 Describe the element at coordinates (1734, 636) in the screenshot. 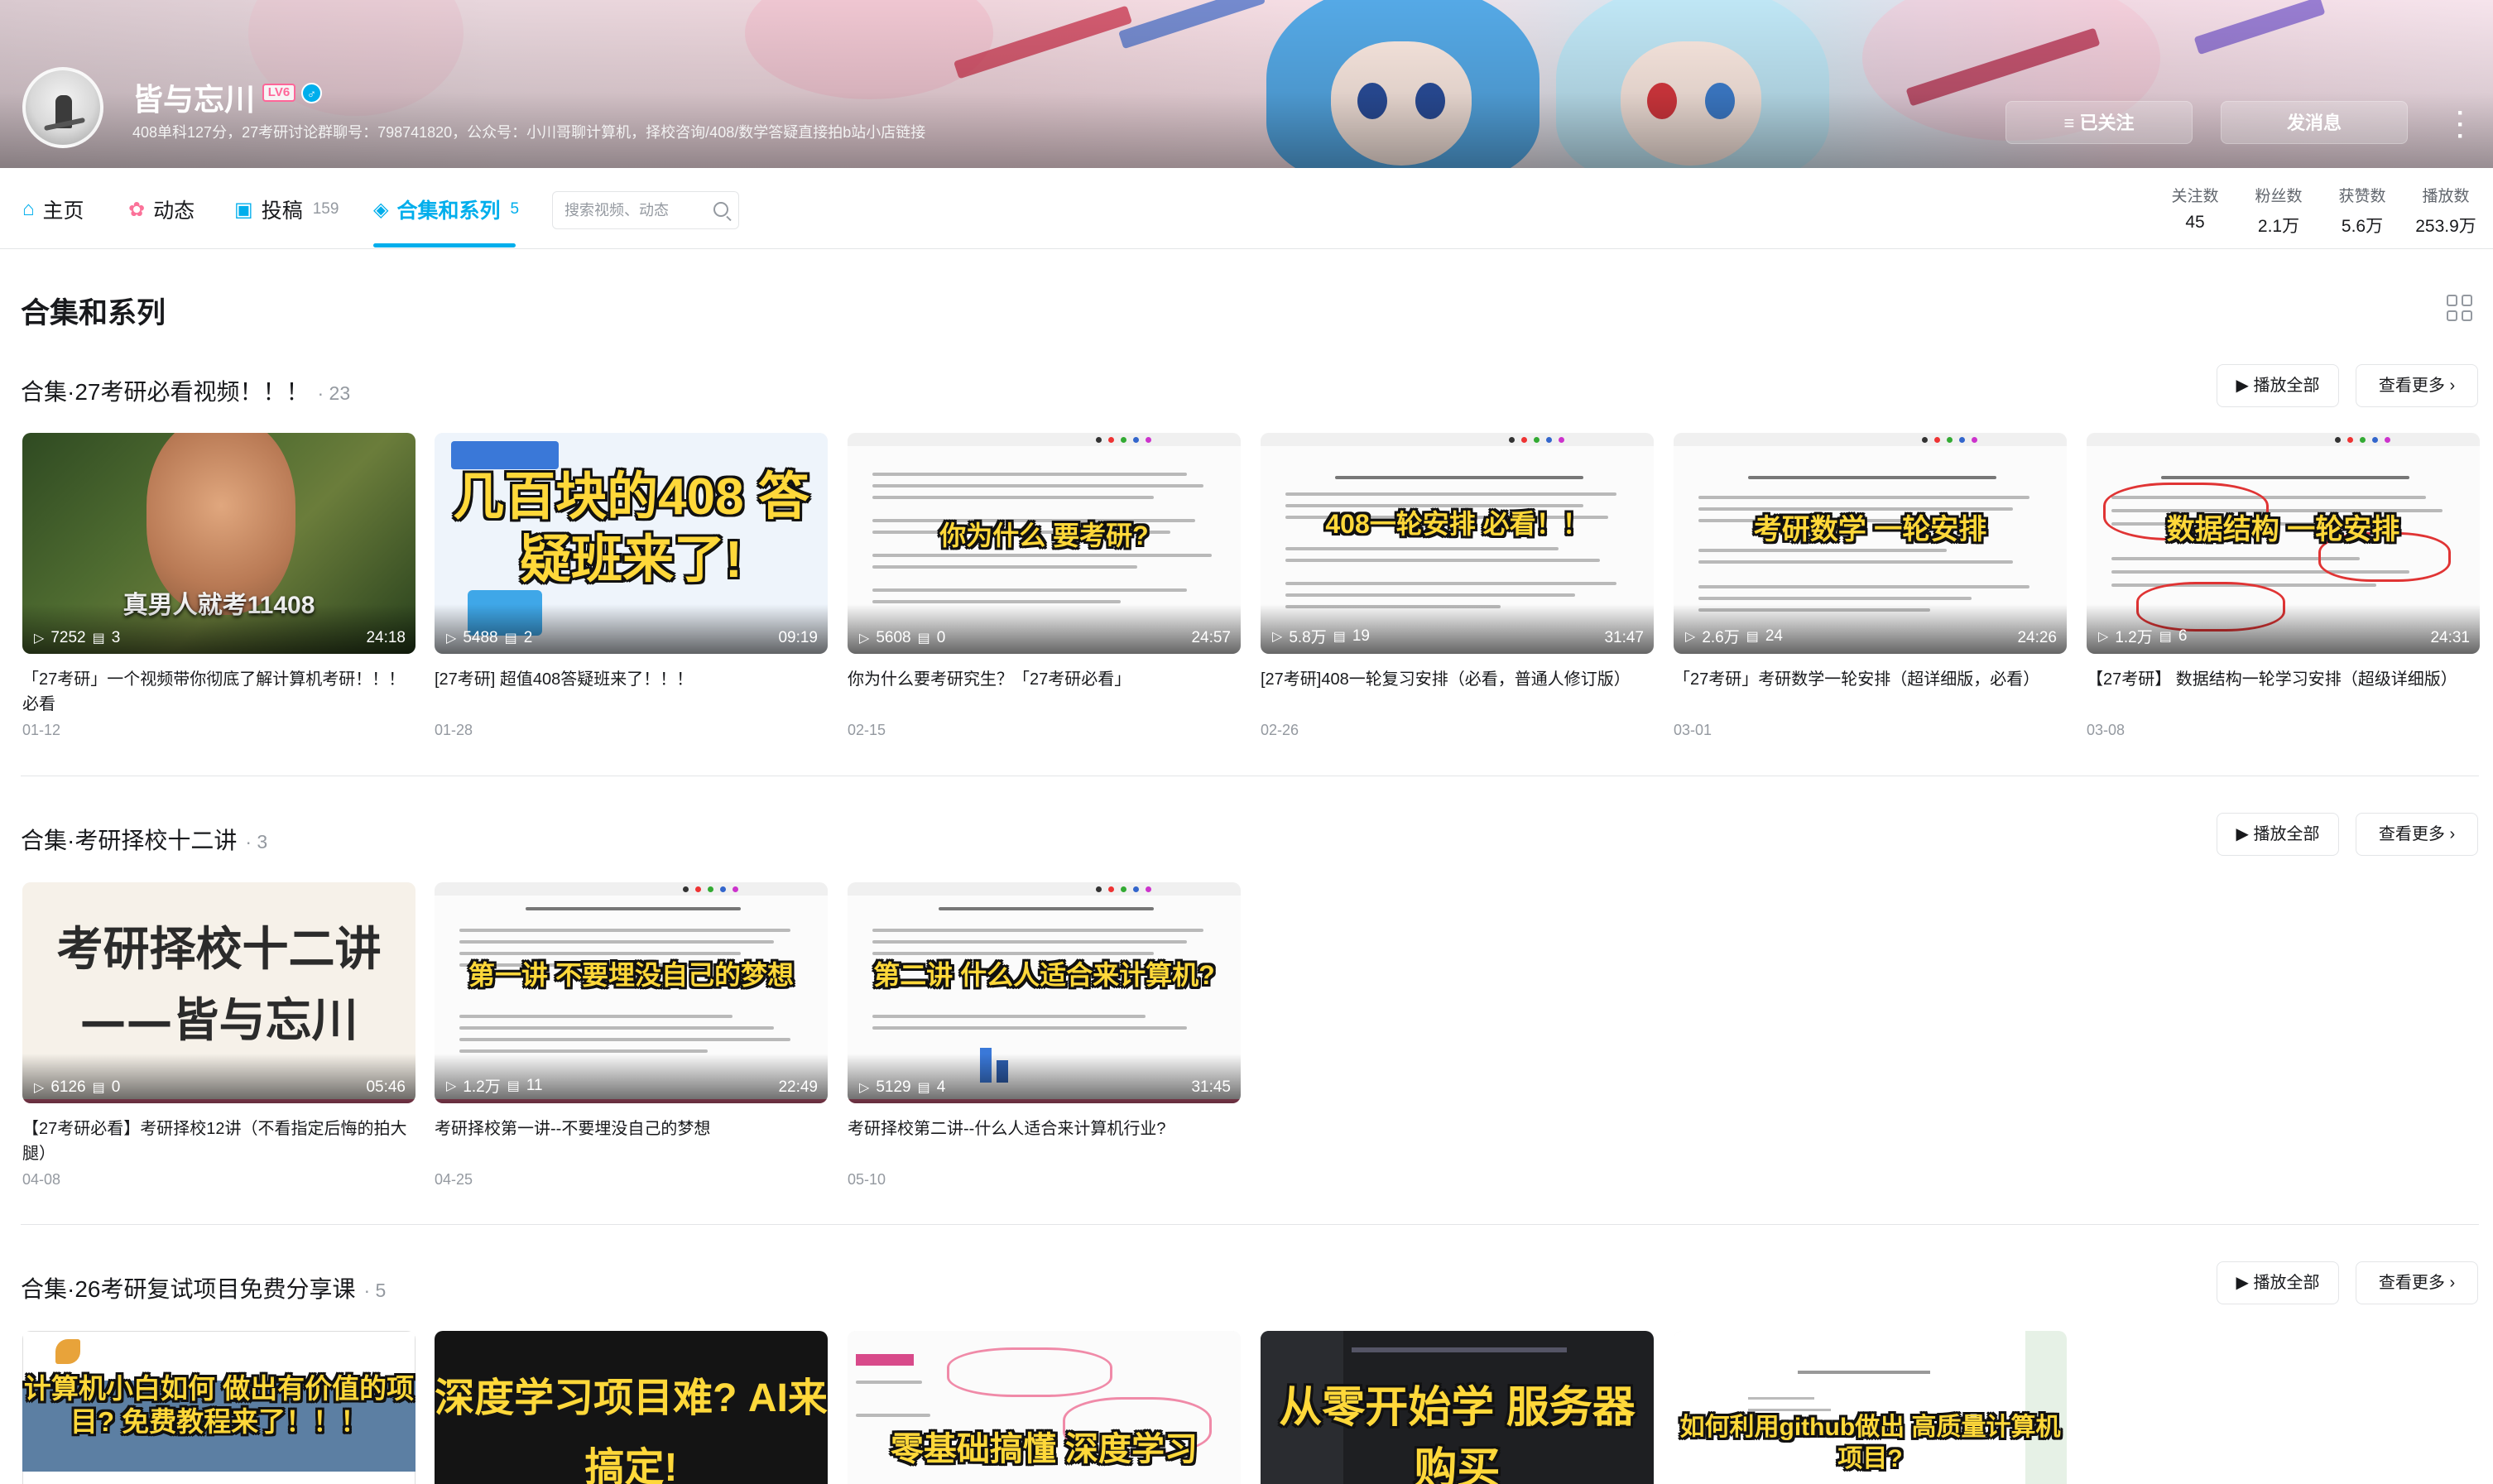

I see `video-stats: ▷ 2.6万 ▤ 24` at that location.